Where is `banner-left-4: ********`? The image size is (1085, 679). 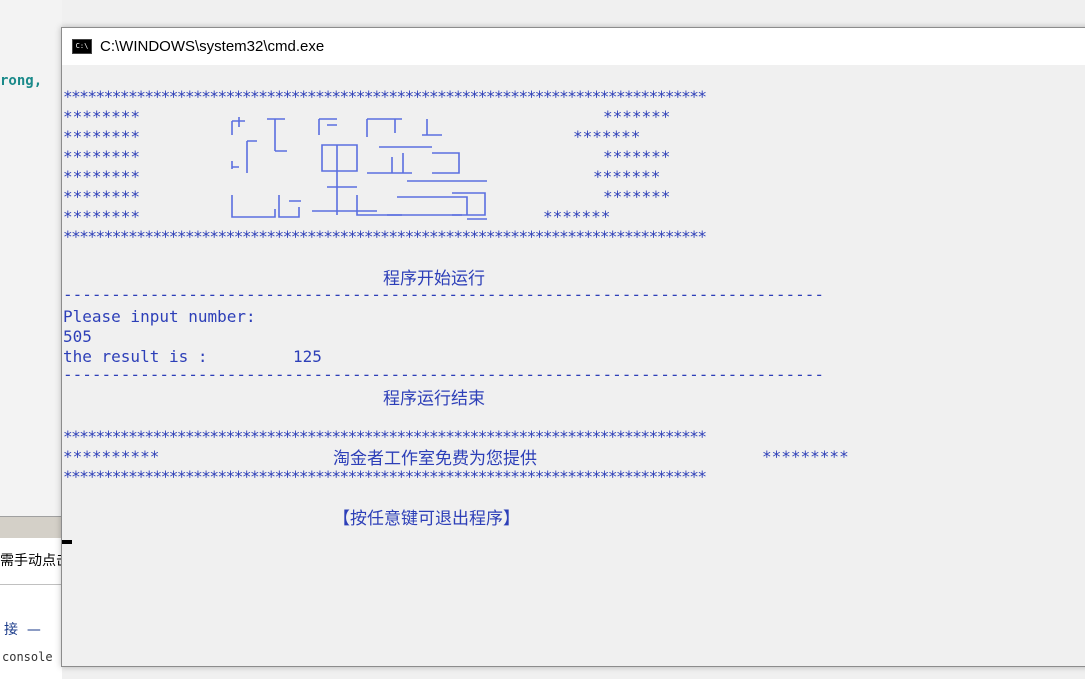 banner-left-4: ******** is located at coordinates (102, 176).